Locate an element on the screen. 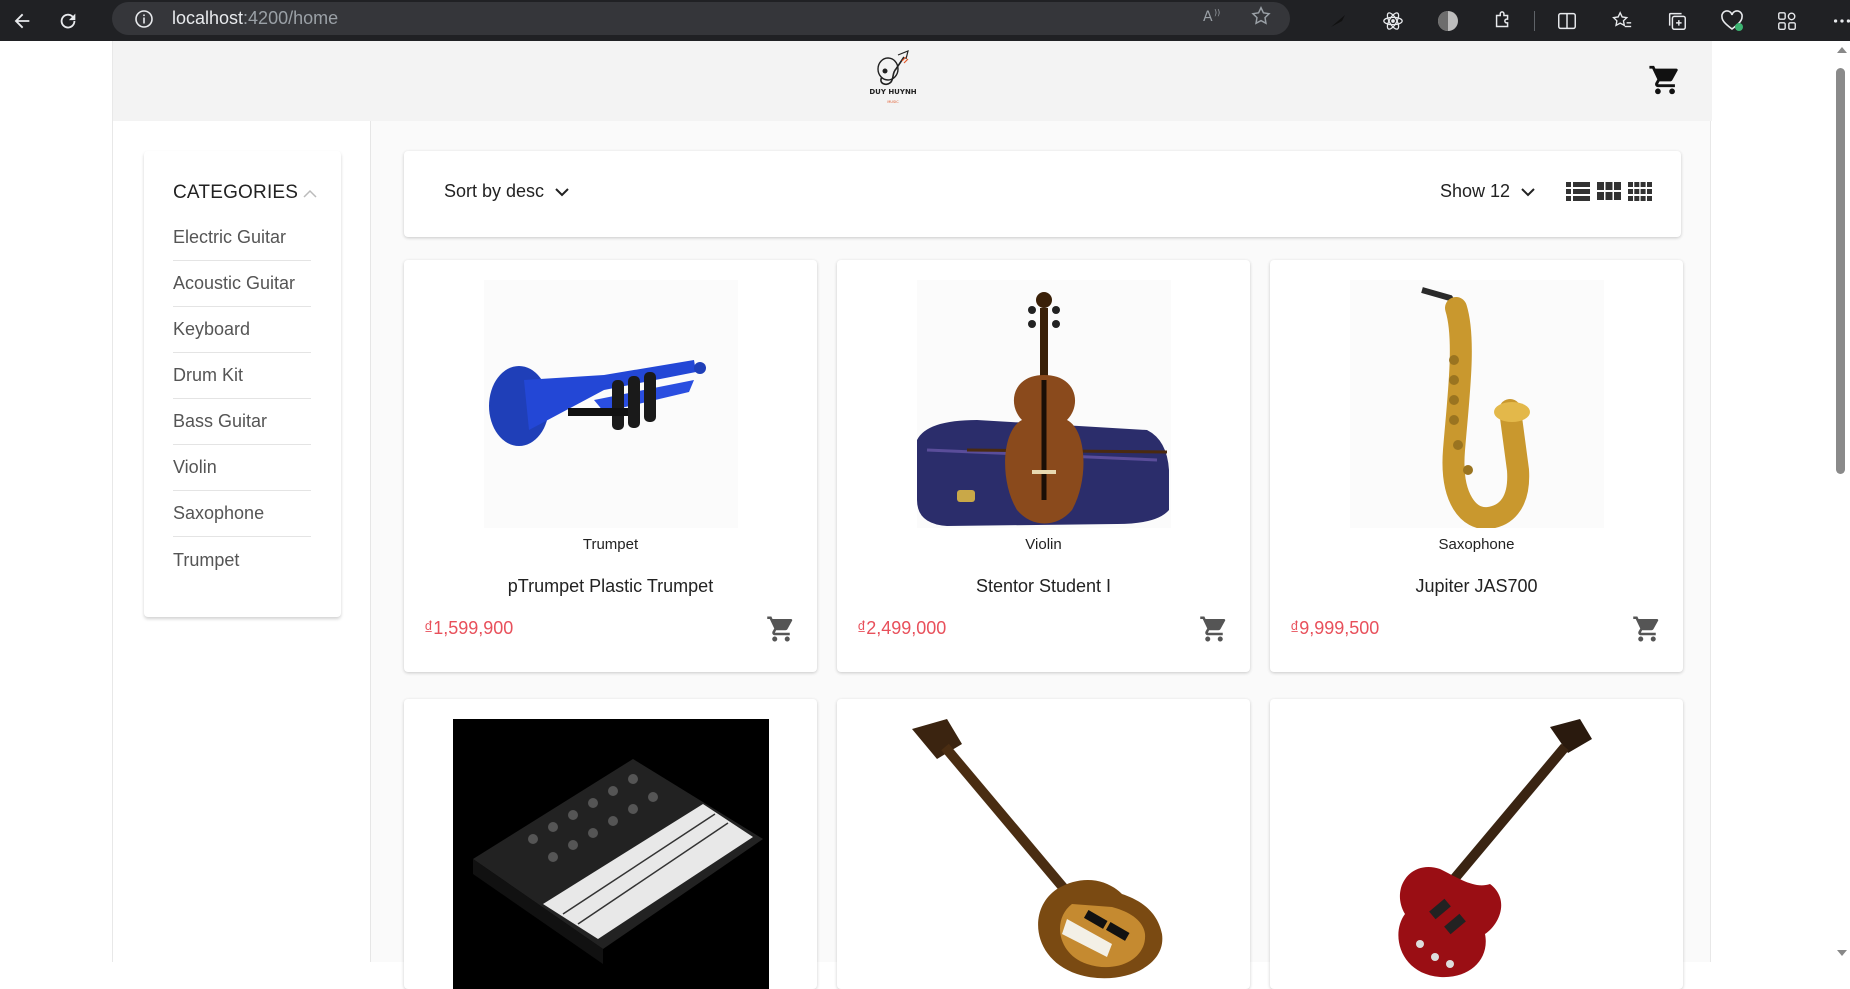 Image resolution: width=1850 pixels, height=989 pixels. category-item-bass-guitar: Bass Guitar is located at coordinates (242, 422).